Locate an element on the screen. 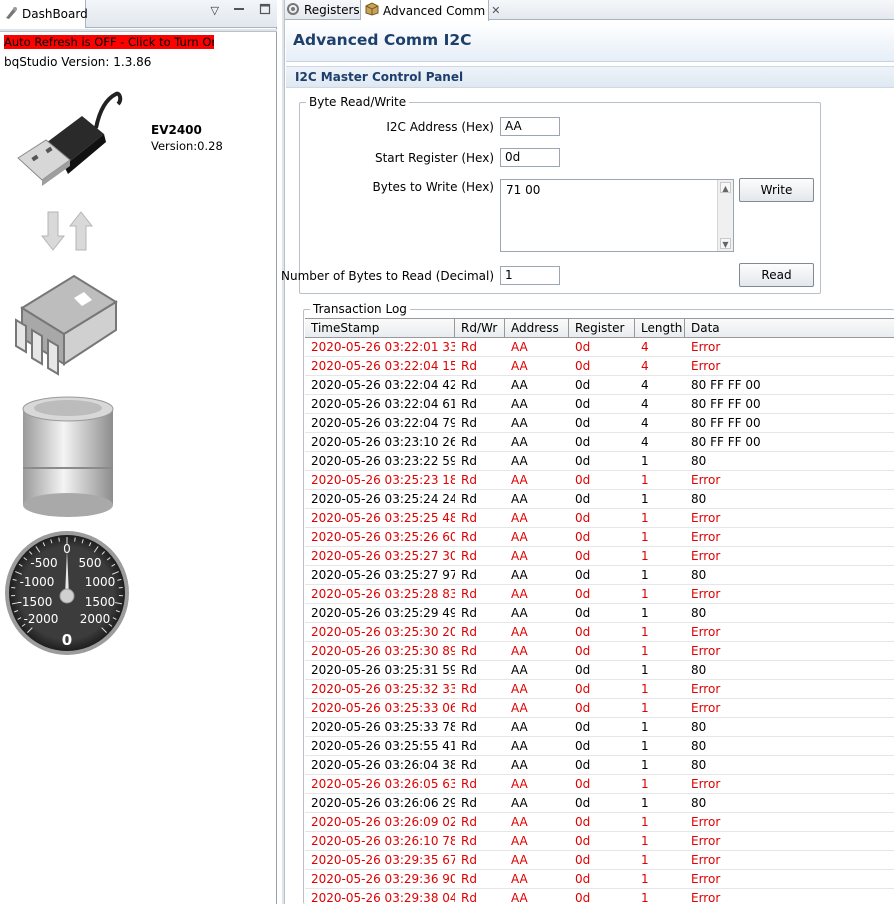  col-data: Data is located at coordinates (789, 328).